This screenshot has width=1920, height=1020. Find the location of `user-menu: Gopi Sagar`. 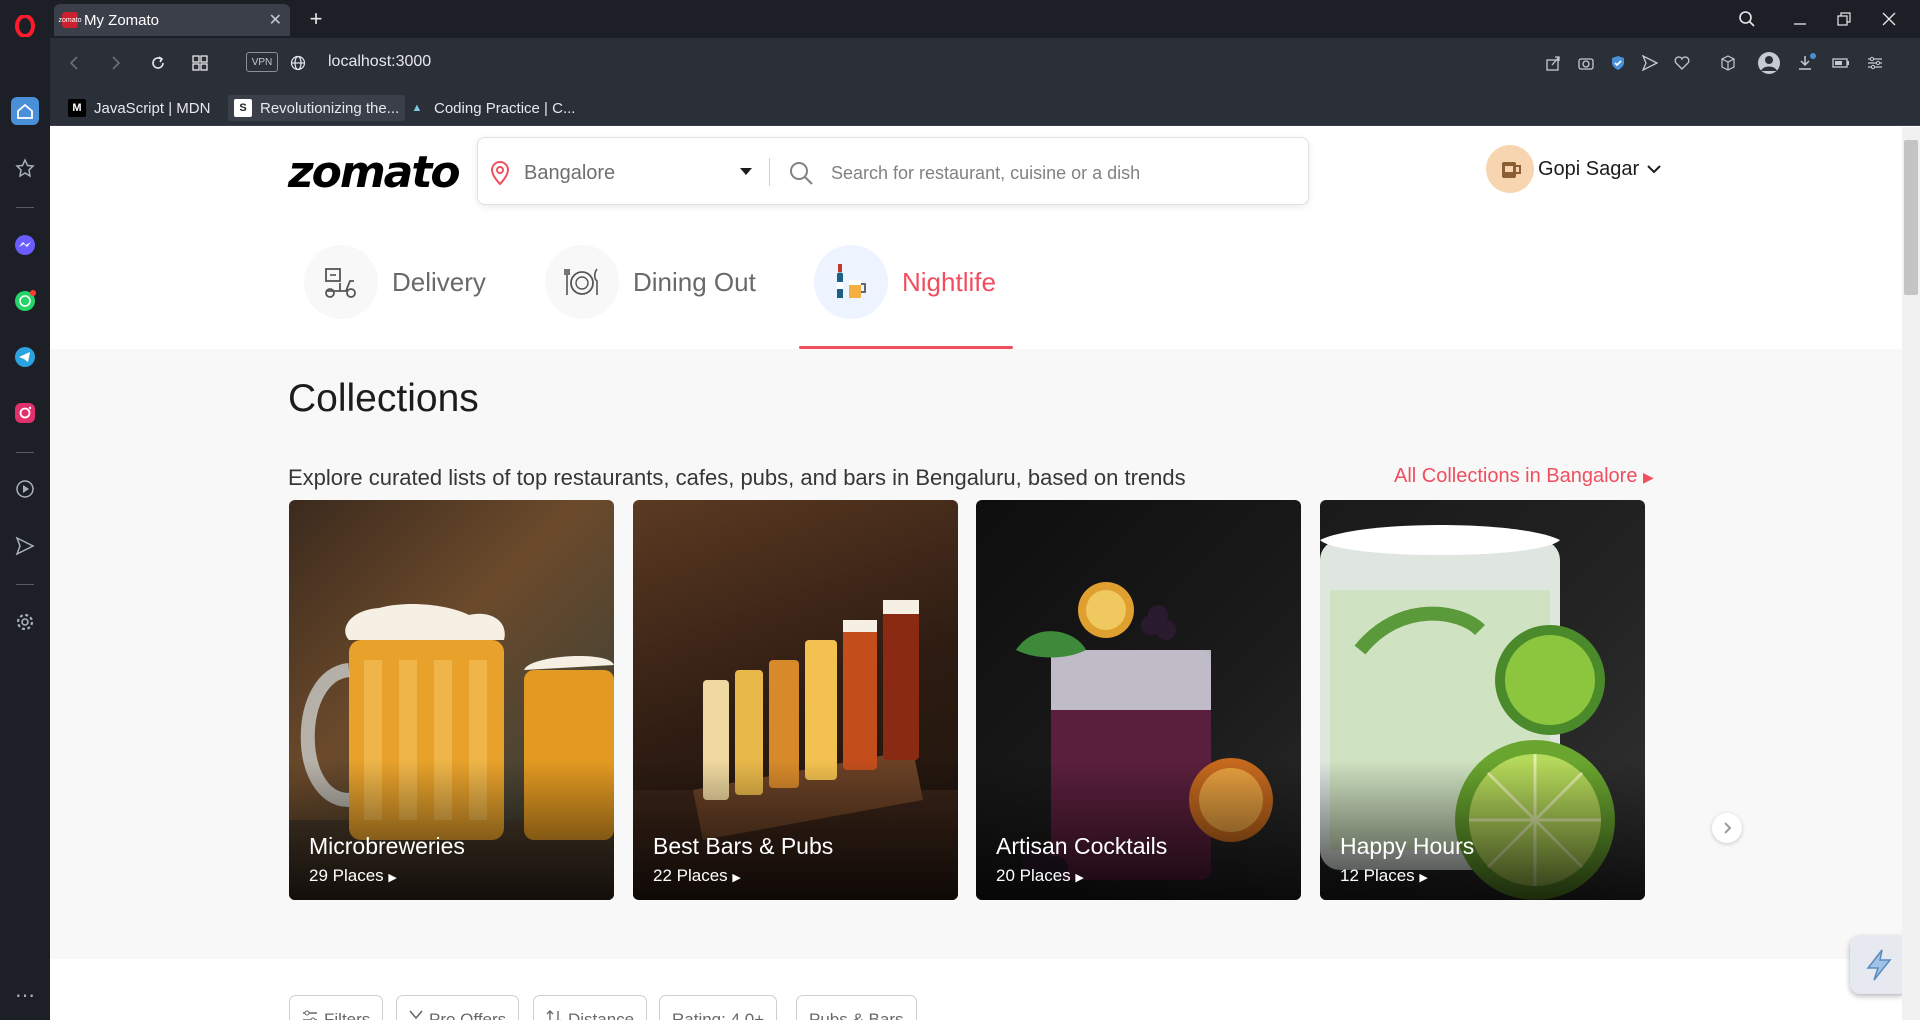

user-menu: Gopi Sagar is located at coordinates (1573, 169).